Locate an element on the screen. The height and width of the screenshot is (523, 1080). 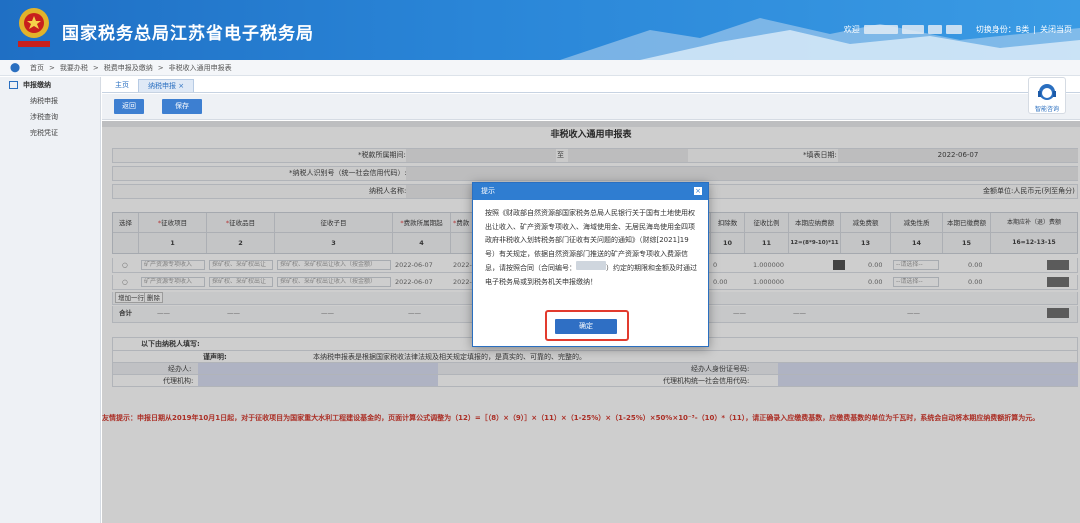
sidebar-heading: 申报缴纳 is located at coordinates (50, 85).